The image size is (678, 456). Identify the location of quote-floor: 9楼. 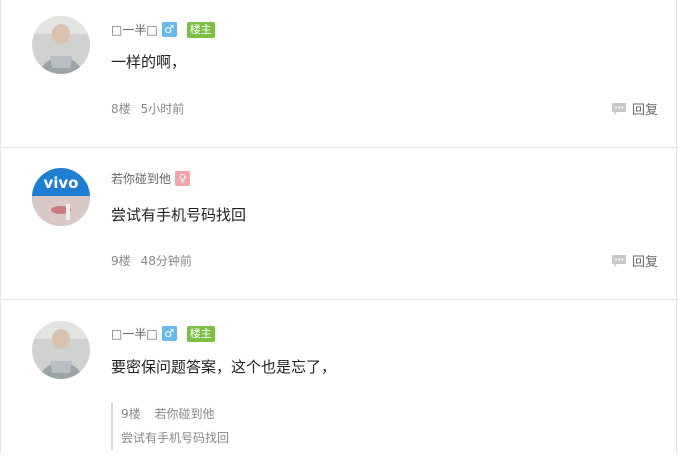
(131, 414).